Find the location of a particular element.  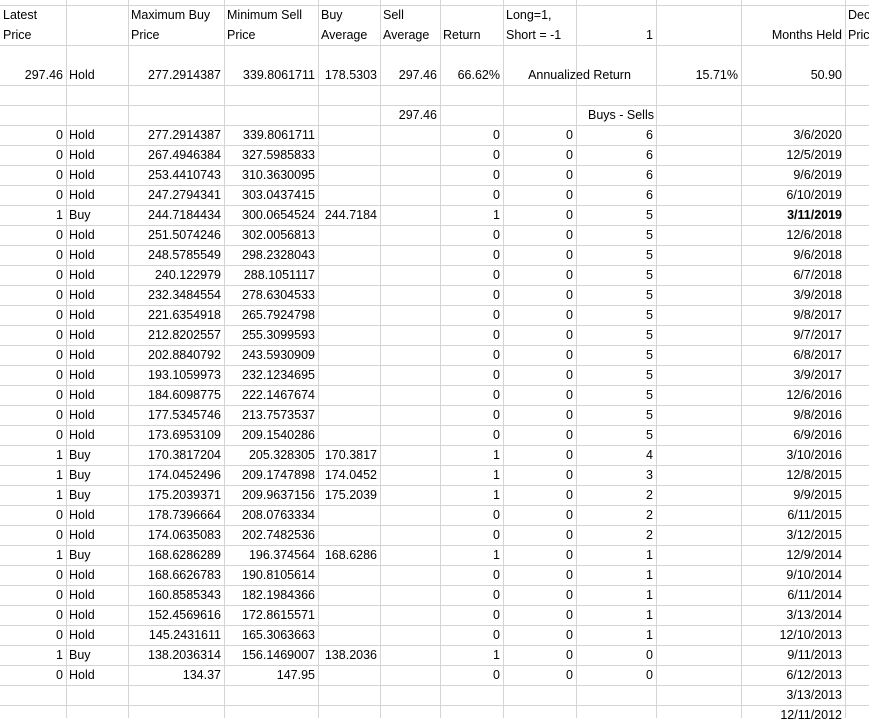

date-cell: 3/12/2015 is located at coordinates (793, 535).